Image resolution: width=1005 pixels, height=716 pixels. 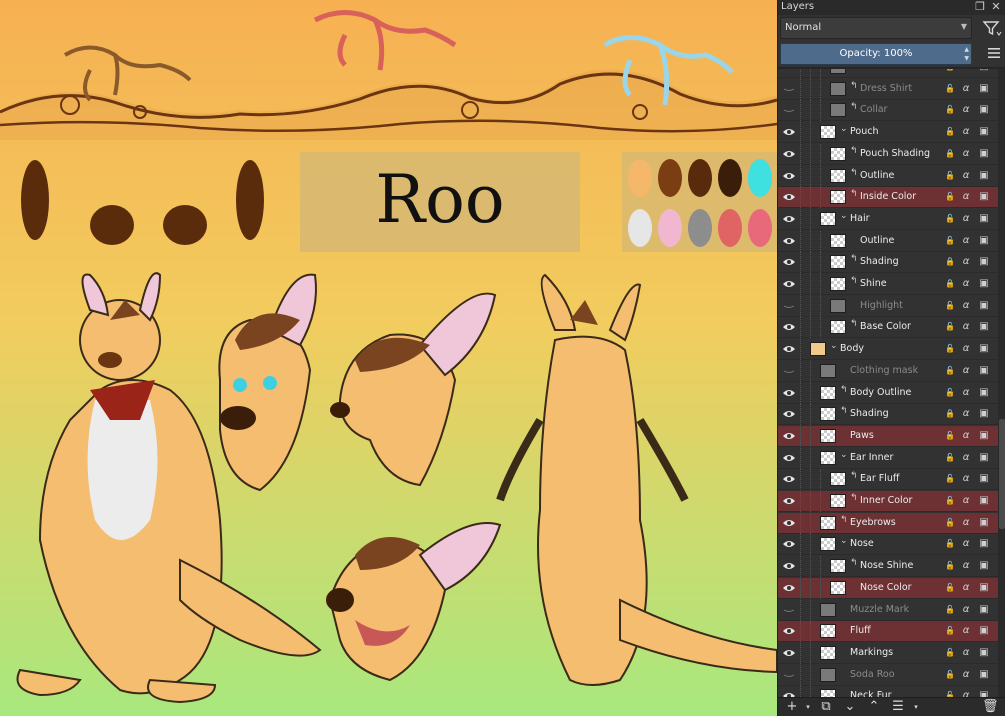 I want to click on layer-row: ⌄ Hair 🔓 α ▣, so click(x=888, y=219).